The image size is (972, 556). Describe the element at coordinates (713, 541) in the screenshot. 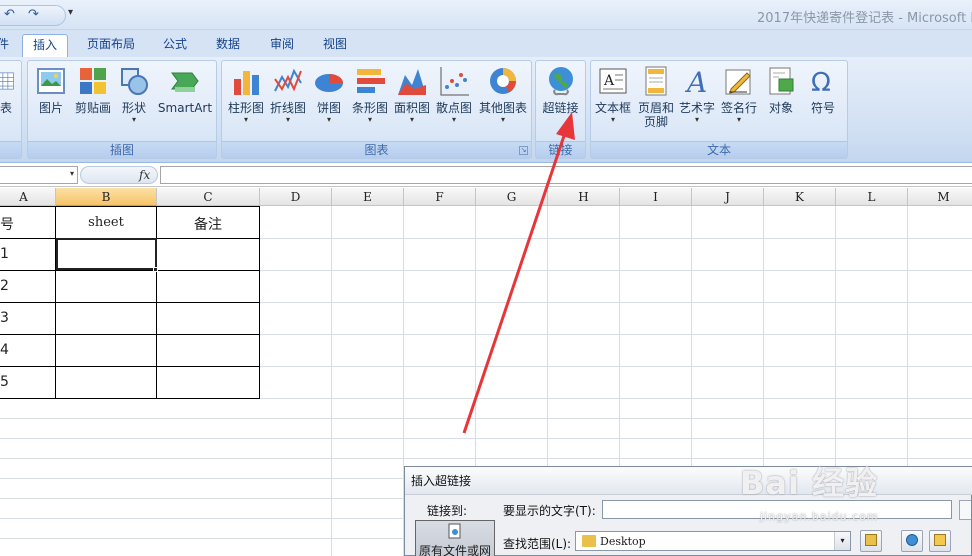

I see `look-in-select: Desktop ▾` at that location.